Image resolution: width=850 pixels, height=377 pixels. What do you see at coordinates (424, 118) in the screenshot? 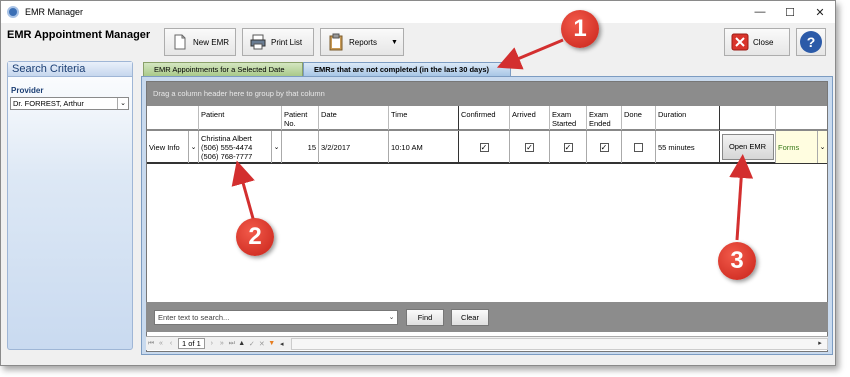
I see `col-time: Time` at bounding box center [424, 118].